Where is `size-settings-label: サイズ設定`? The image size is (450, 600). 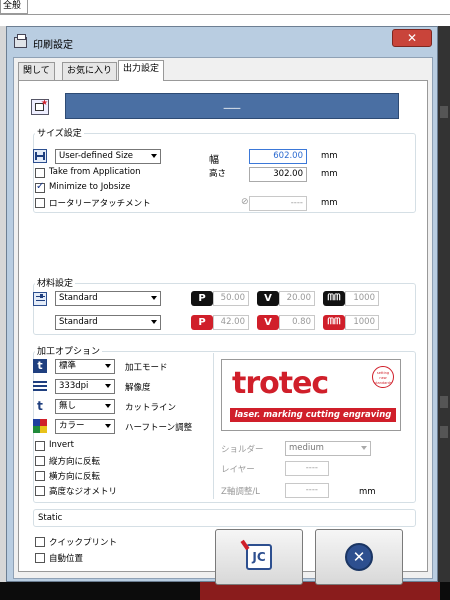 size-settings-label: サイズ設定 is located at coordinates (59, 132).